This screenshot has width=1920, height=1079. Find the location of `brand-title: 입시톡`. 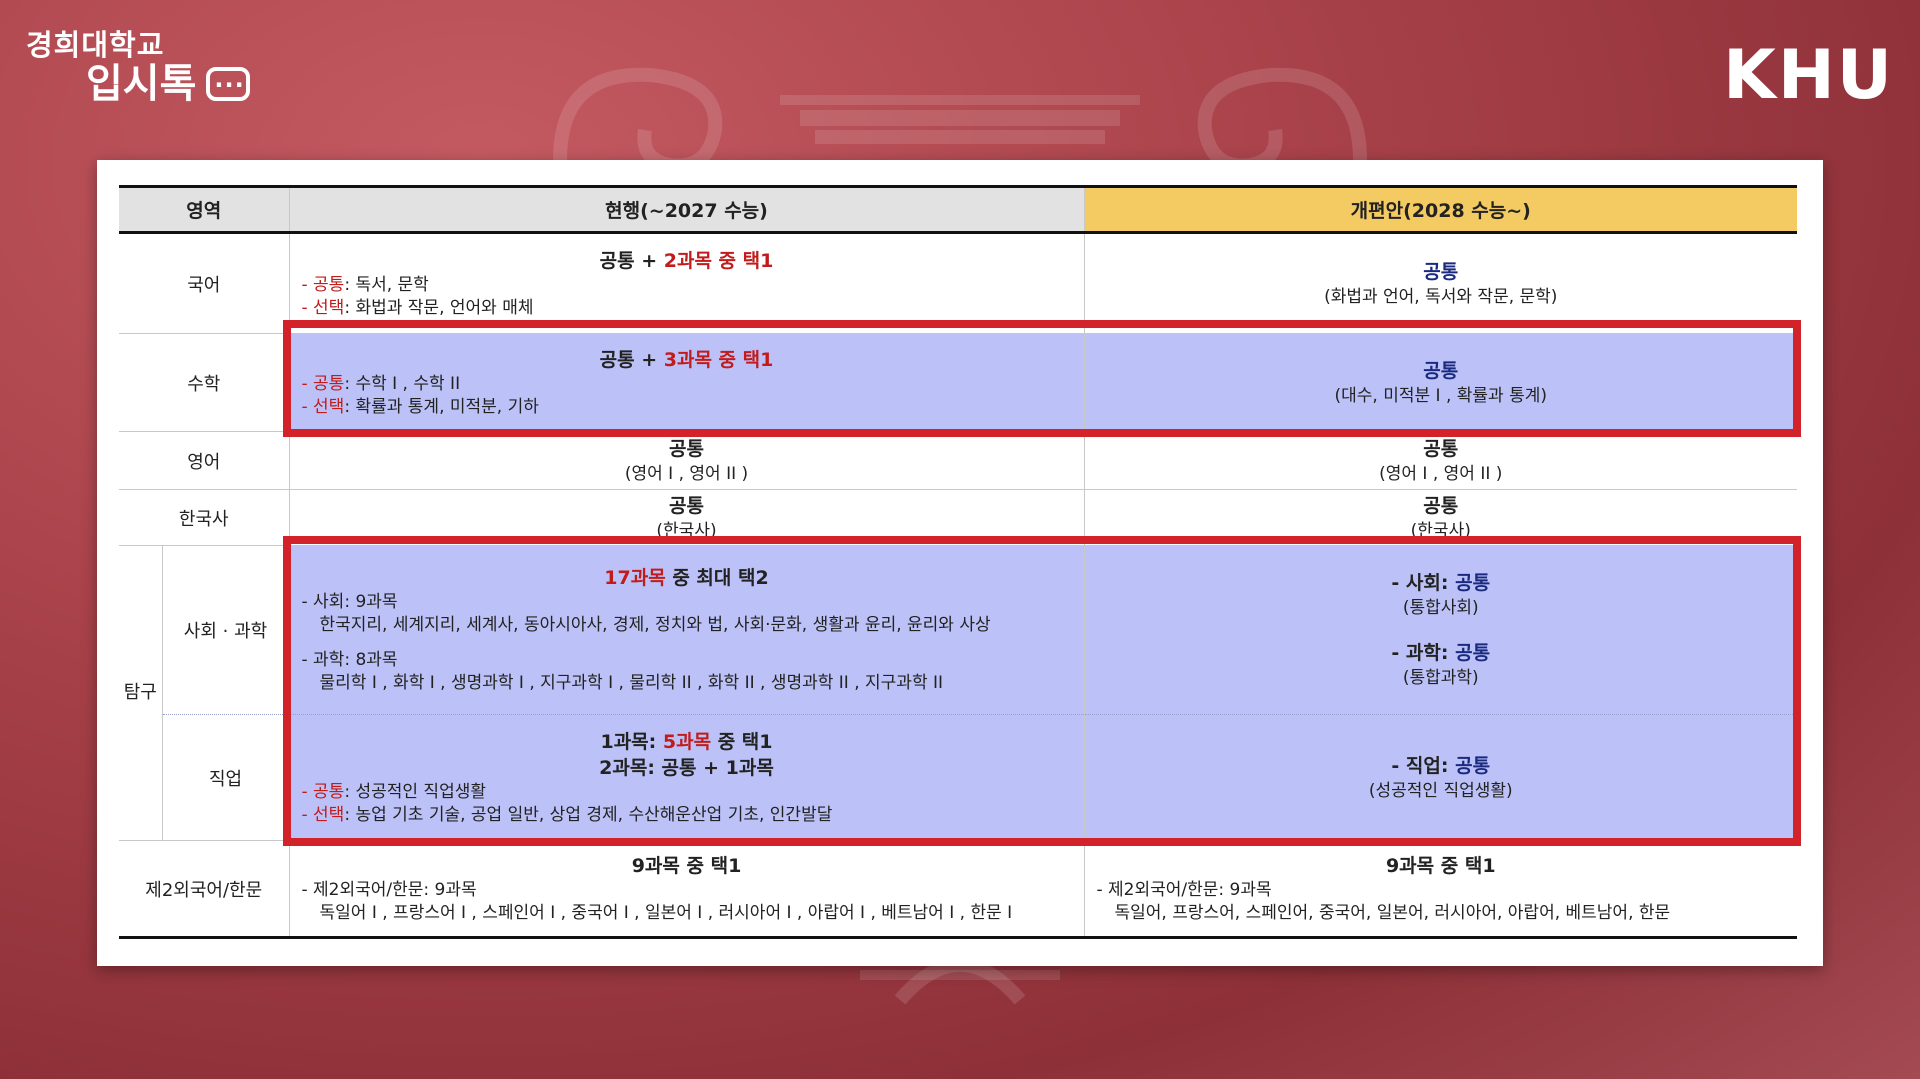

brand-title: 입시톡 is located at coordinates (141, 84).